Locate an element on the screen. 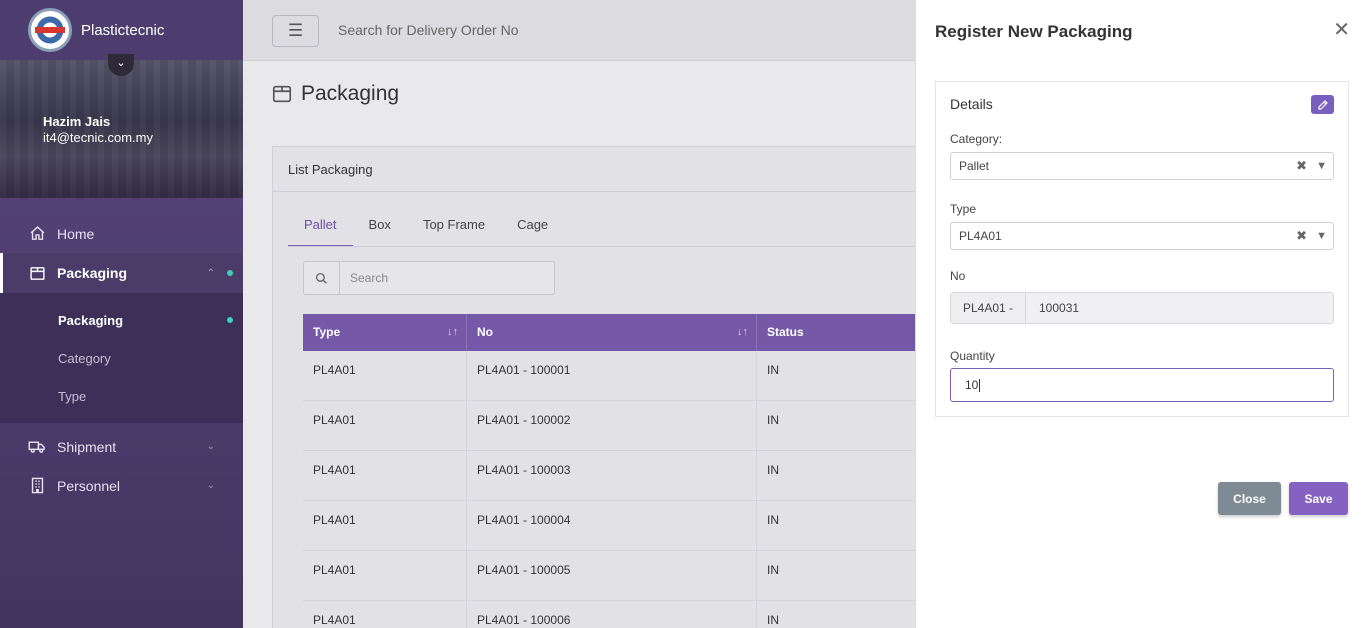 This screenshot has width=1366, height=628. table-row: PL4A01 PL4A01 - 100001 IN is located at coordinates (613, 376).